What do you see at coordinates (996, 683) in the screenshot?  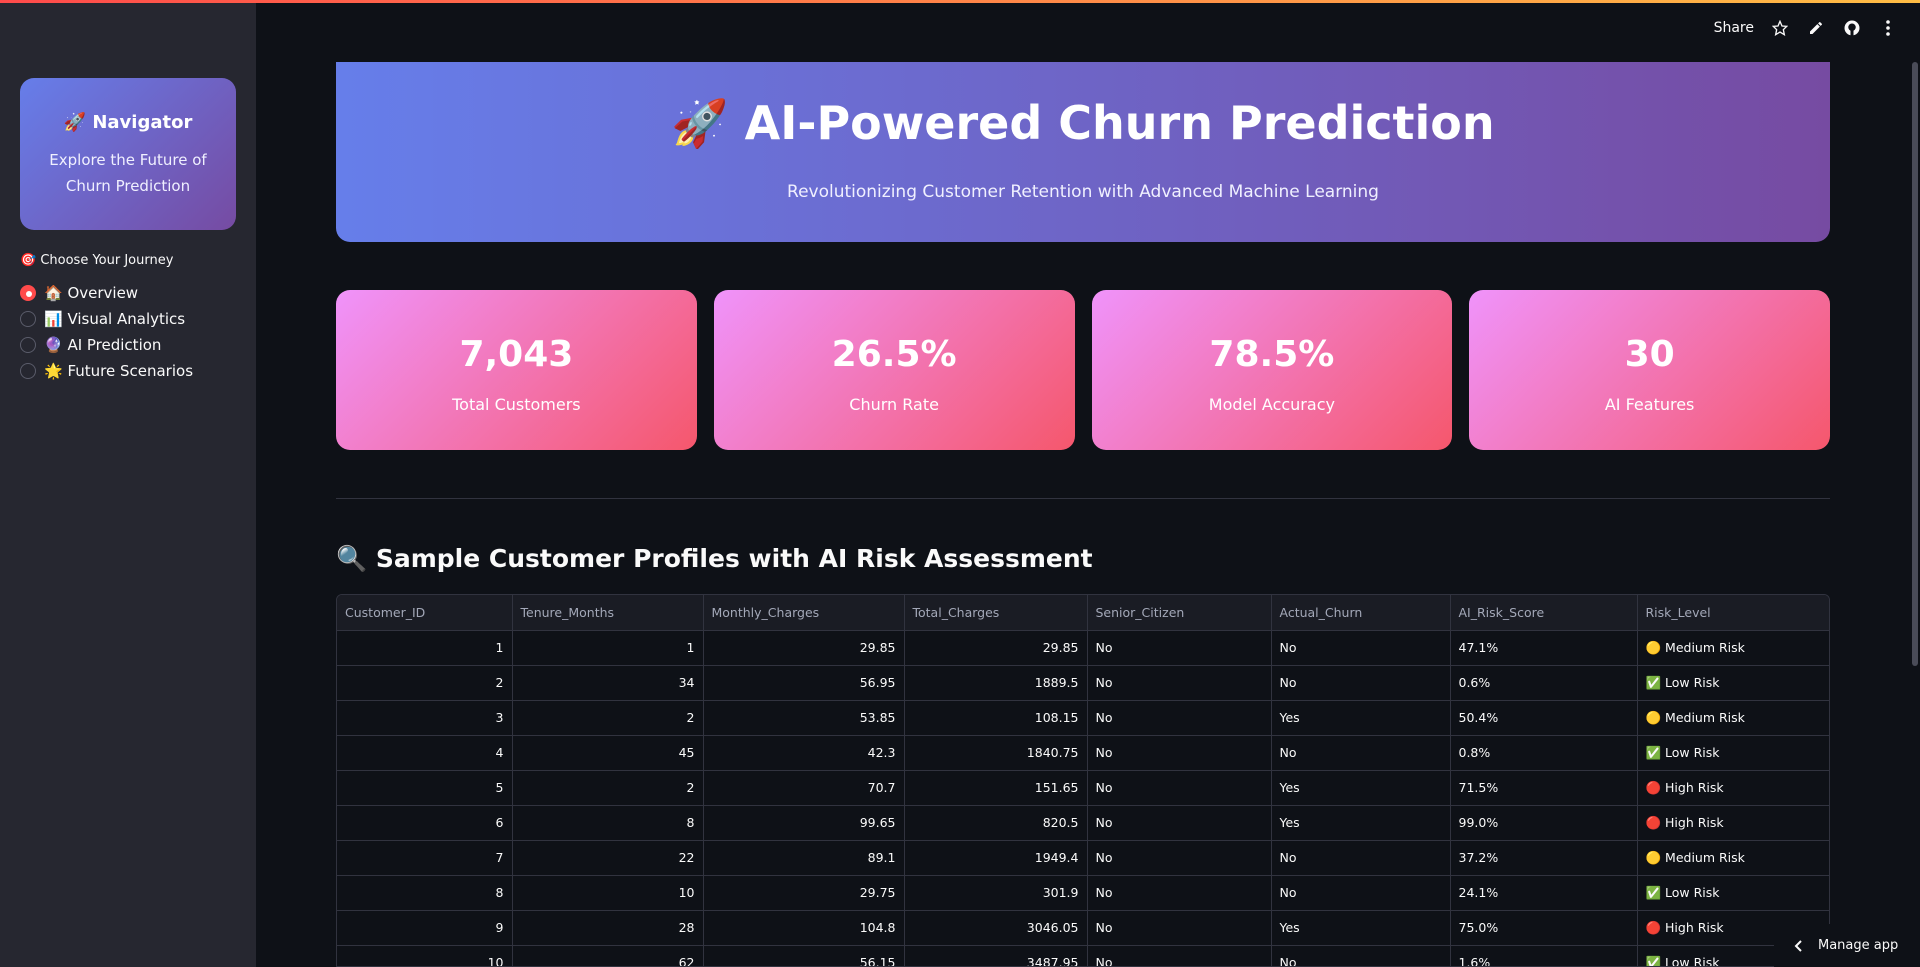 I see `table-cell: 1889.5` at bounding box center [996, 683].